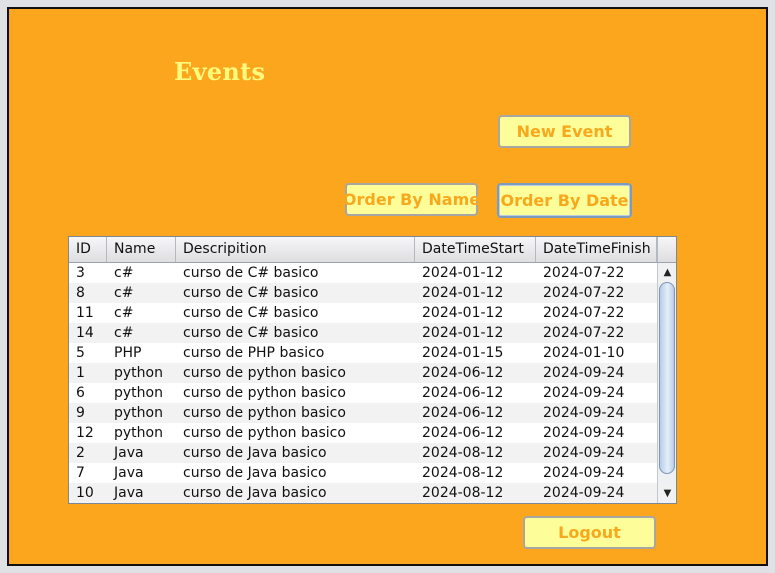  What do you see at coordinates (295, 249) in the screenshot?
I see `column-header-description: Descripition` at bounding box center [295, 249].